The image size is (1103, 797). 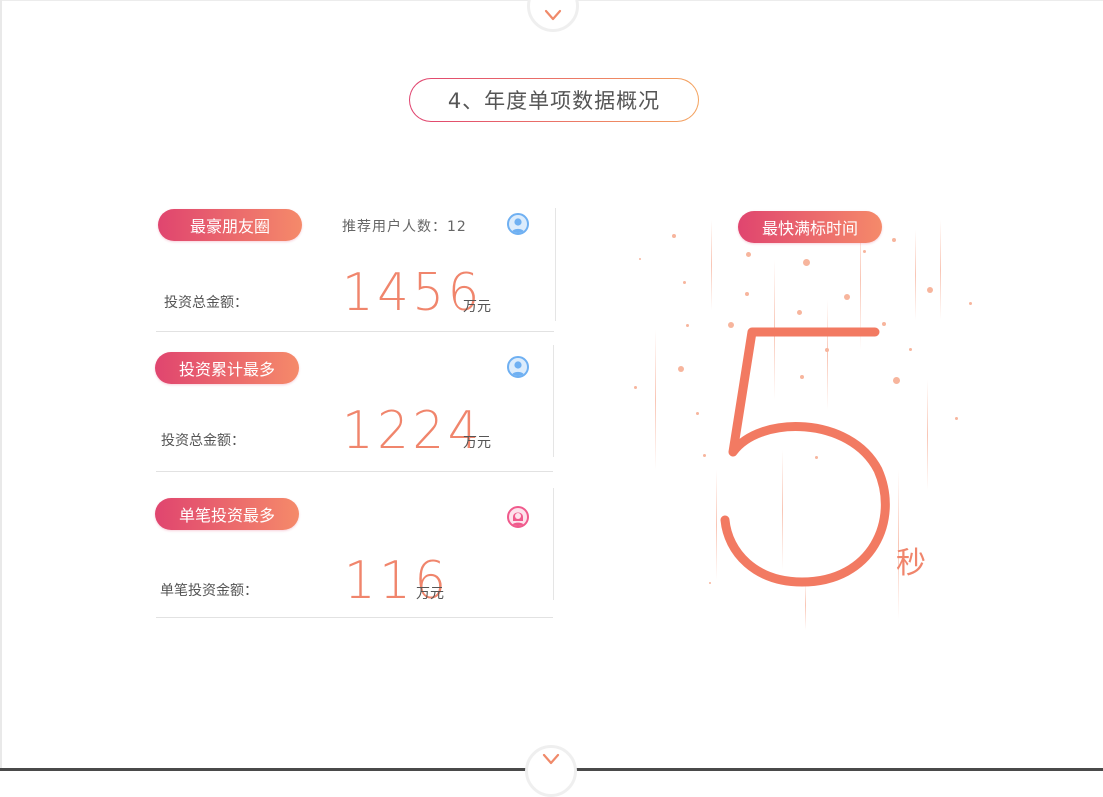 What do you see at coordinates (404, 227) in the screenshot?
I see `referral-count: 推荐用户人数：12` at bounding box center [404, 227].